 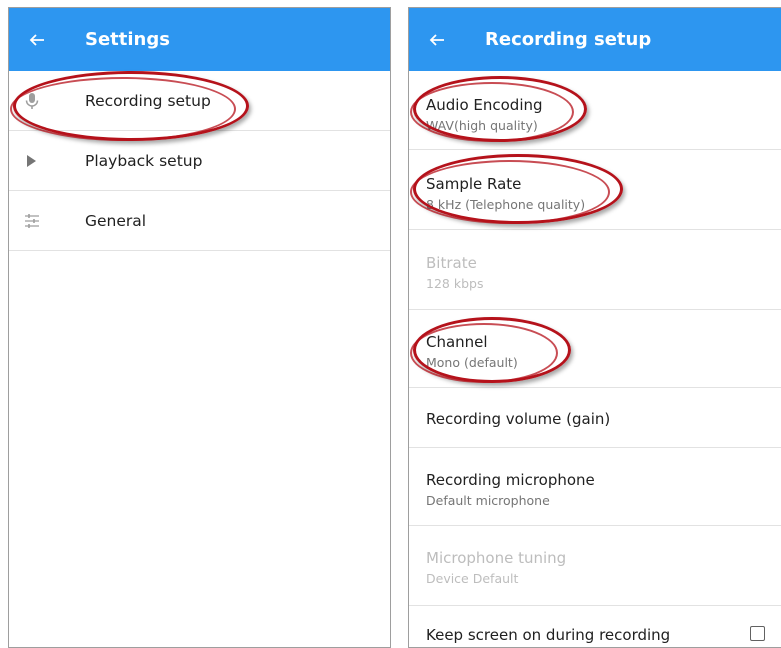 What do you see at coordinates (455, 283) in the screenshot?
I see `pref-summary: 128 kbps` at bounding box center [455, 283].